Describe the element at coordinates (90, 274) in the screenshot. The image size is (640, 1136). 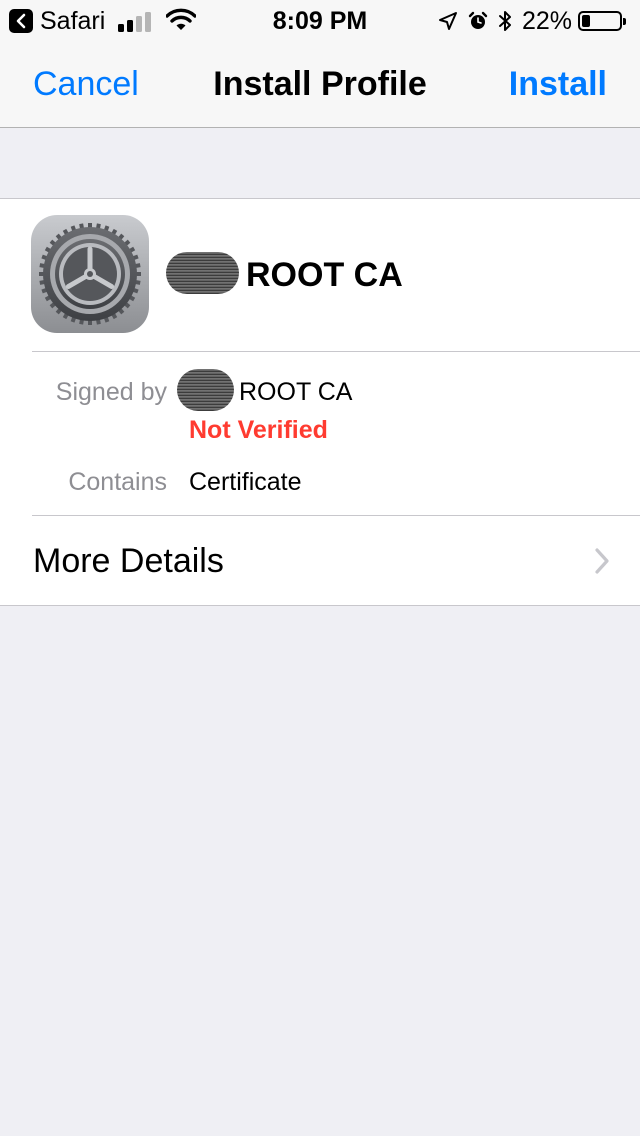
I see `settings-gear-icon` at that location.